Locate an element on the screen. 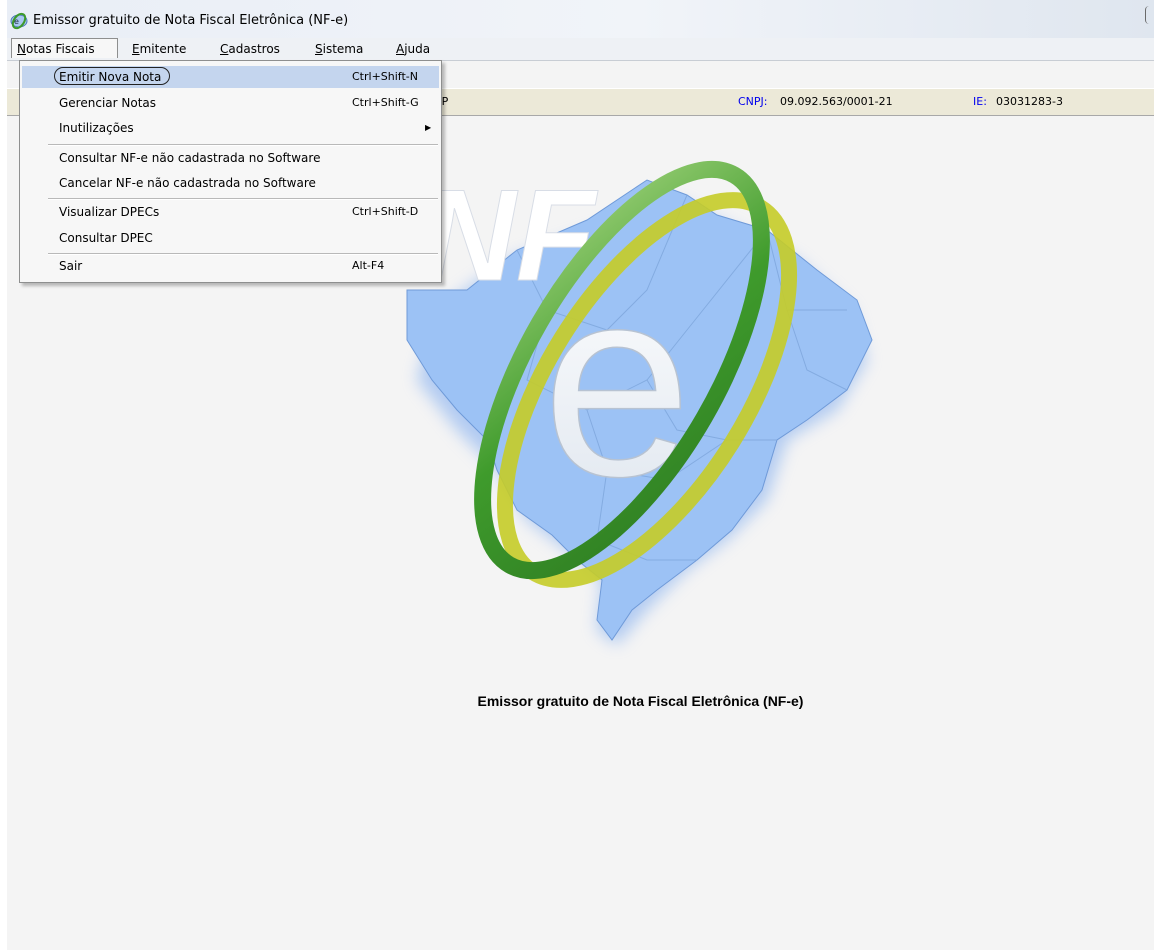  menu-item-label: Cancelar NF-e não cadastrada no Software is located at coordinates (187, 183).